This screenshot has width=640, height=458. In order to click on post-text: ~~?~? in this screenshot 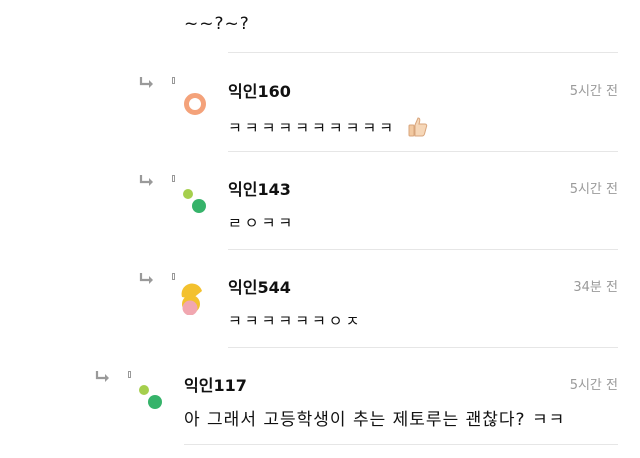, I will do `click(217, 24)`.